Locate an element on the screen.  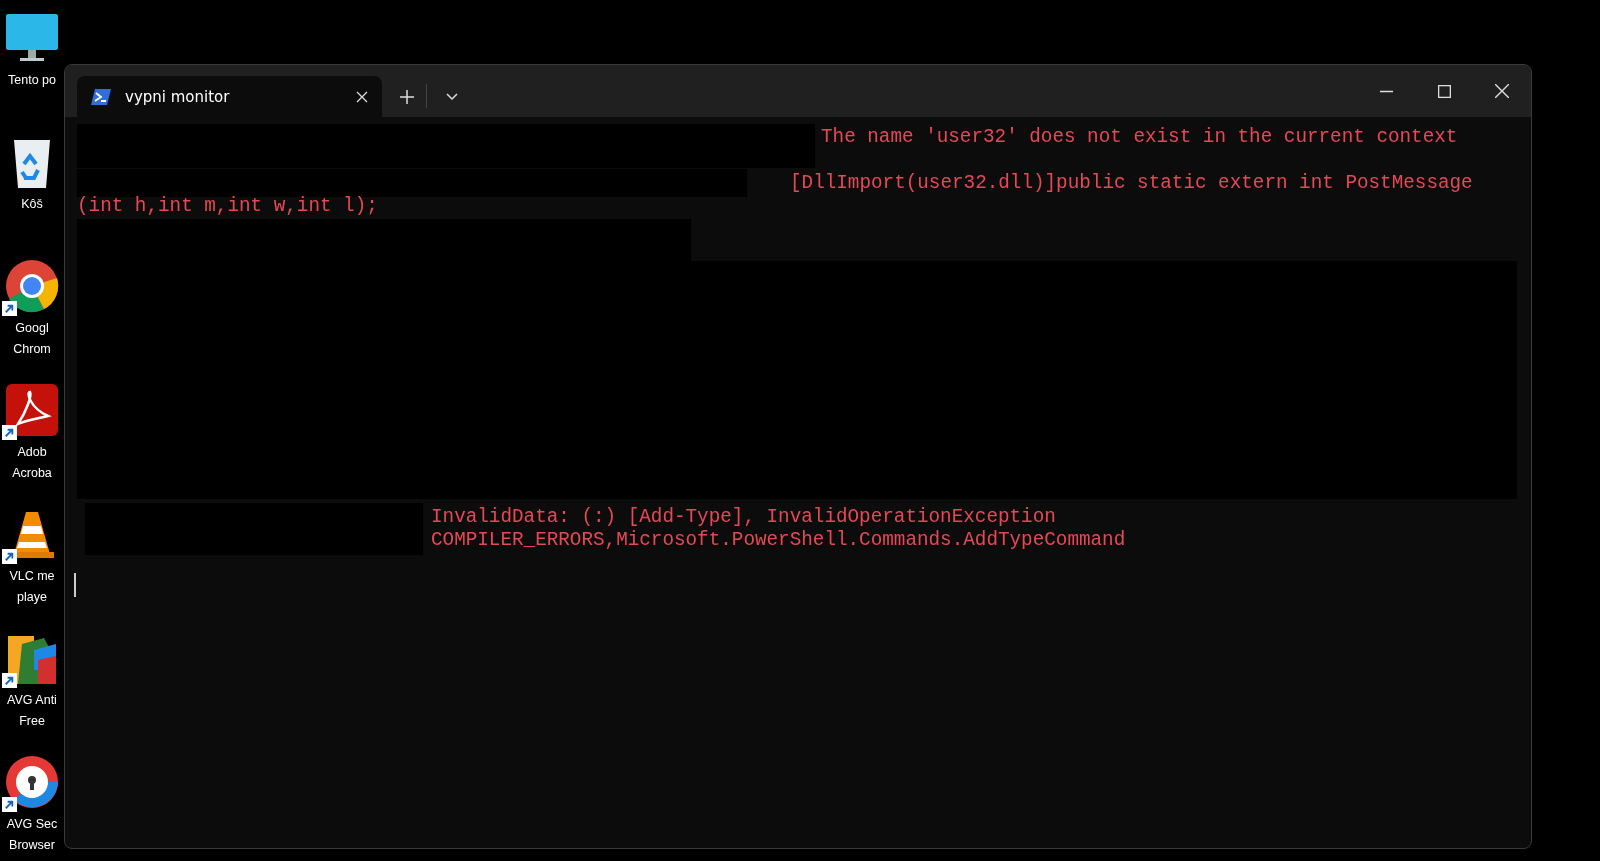
icon-label: Googl Chrom is located at coordinates (32, 339).